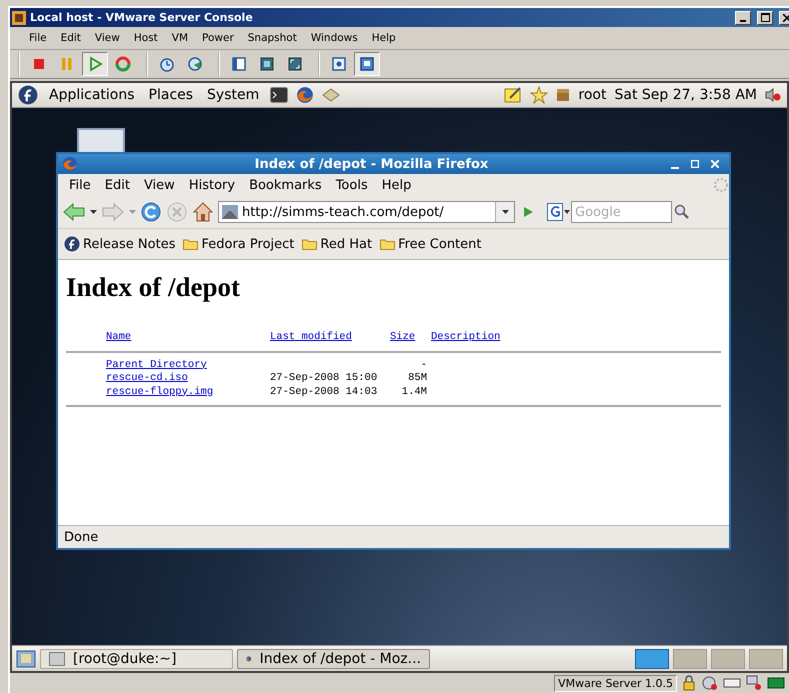 This screenshot has height=693, width=789. What do you see at coordinates (19, 17) in the screenshot?
I see `app-logo-icon` at bounding box center [19, 17].